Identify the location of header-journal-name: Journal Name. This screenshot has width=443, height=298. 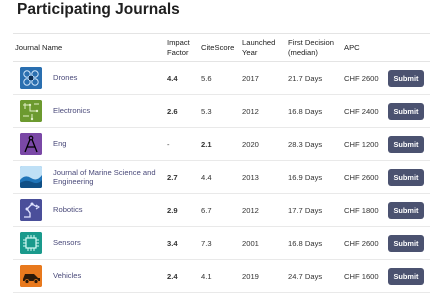
(89, 47).